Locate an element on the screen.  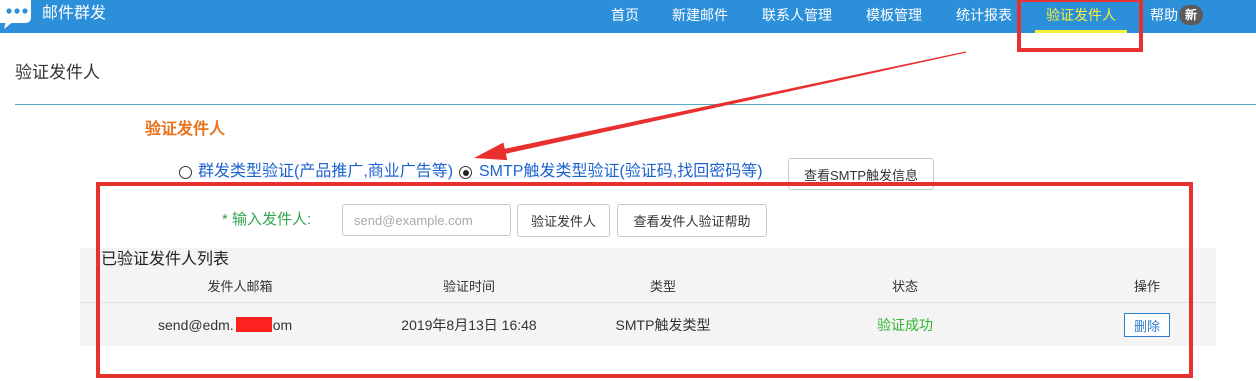
email-text-start: send@edm. is located at coordinates (196, 325).